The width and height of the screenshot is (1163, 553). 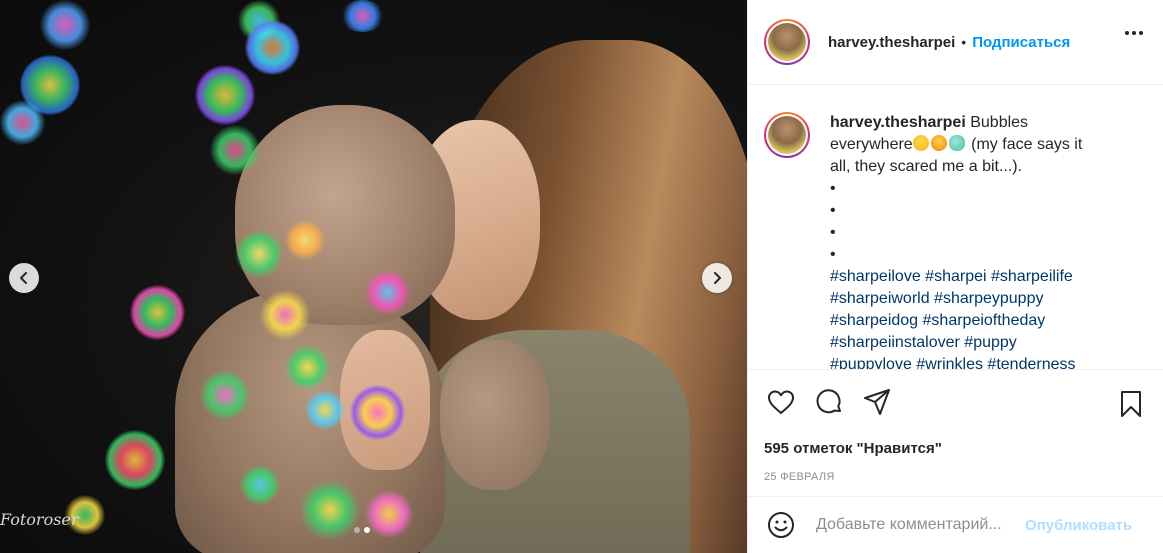 I want to click on tongue-face-icon, so click(x=938, y=143).